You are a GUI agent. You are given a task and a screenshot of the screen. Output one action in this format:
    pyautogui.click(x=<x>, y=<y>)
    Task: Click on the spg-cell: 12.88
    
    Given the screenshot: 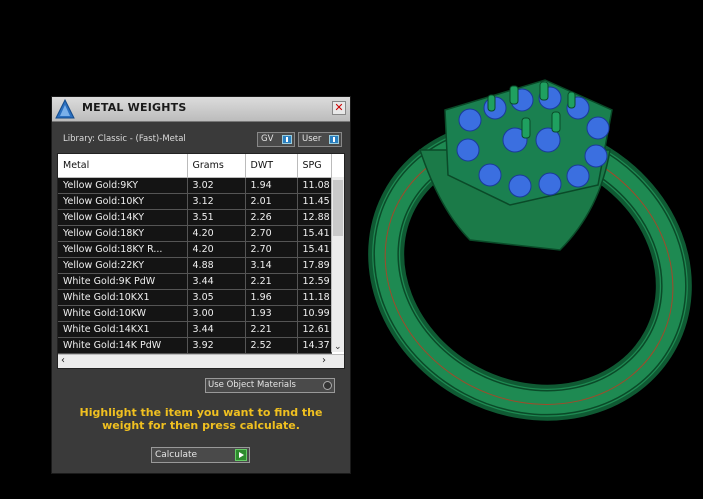 What is the action you would take?
    pyautogui.click(x=314, y=217)
    